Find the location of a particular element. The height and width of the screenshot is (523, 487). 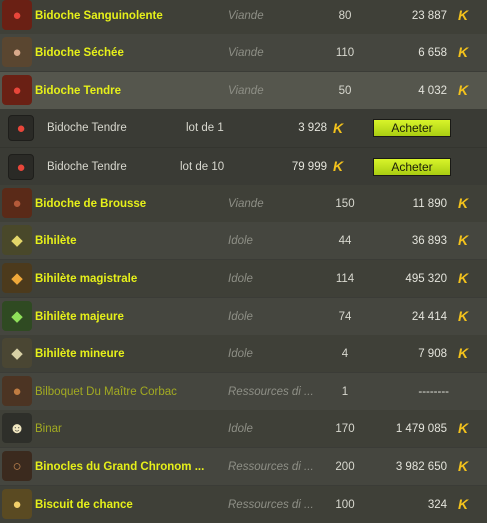

steak-icon: ● is located at coordinates (17, 203).